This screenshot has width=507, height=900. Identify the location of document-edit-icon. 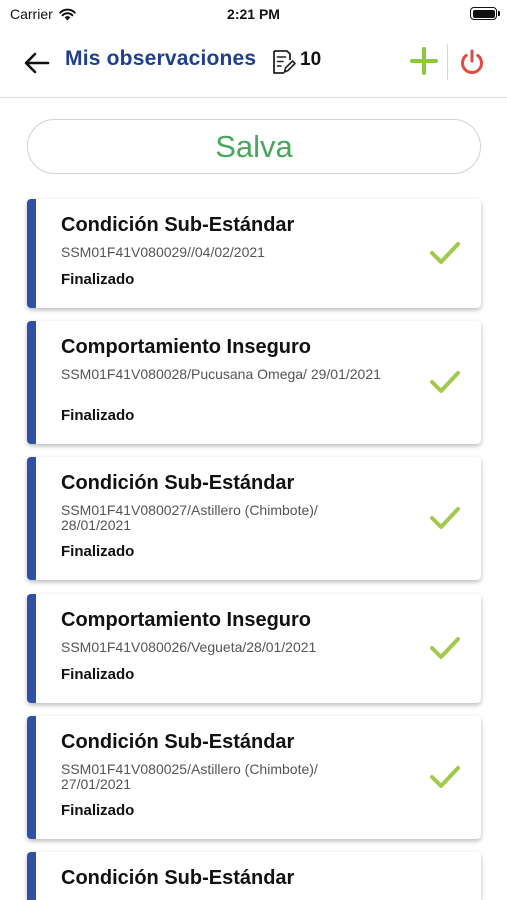
(284, 62).